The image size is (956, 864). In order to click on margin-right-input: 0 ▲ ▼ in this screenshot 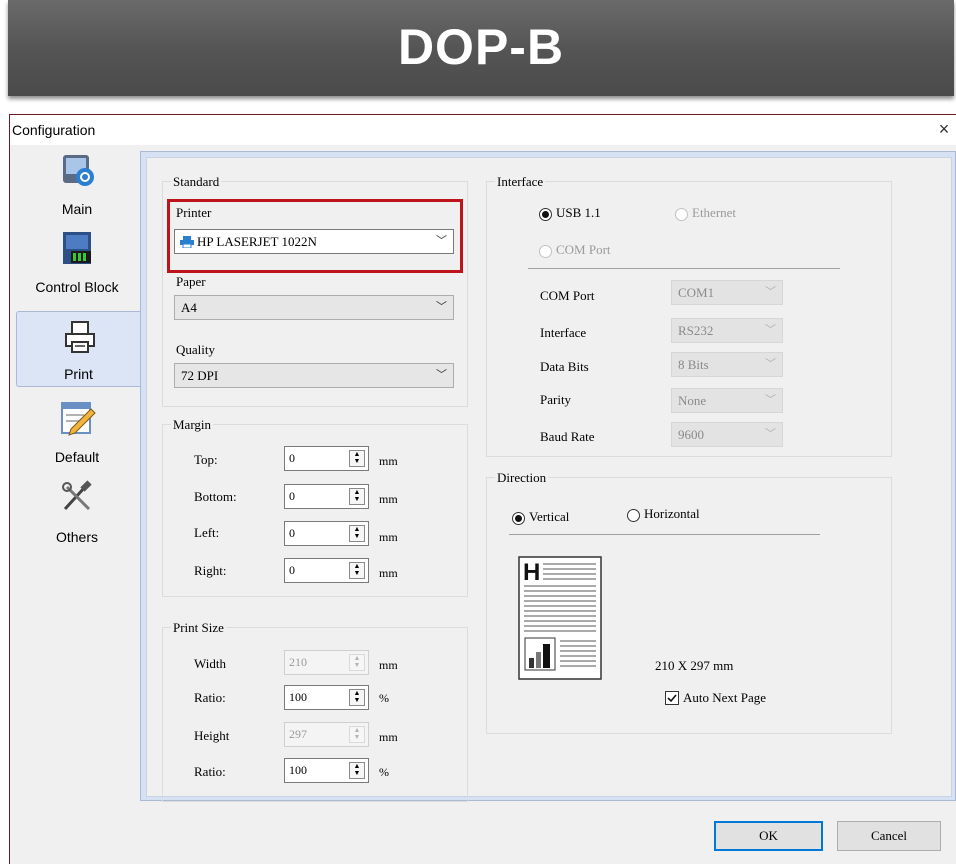, I will do `click(326, 570)`.